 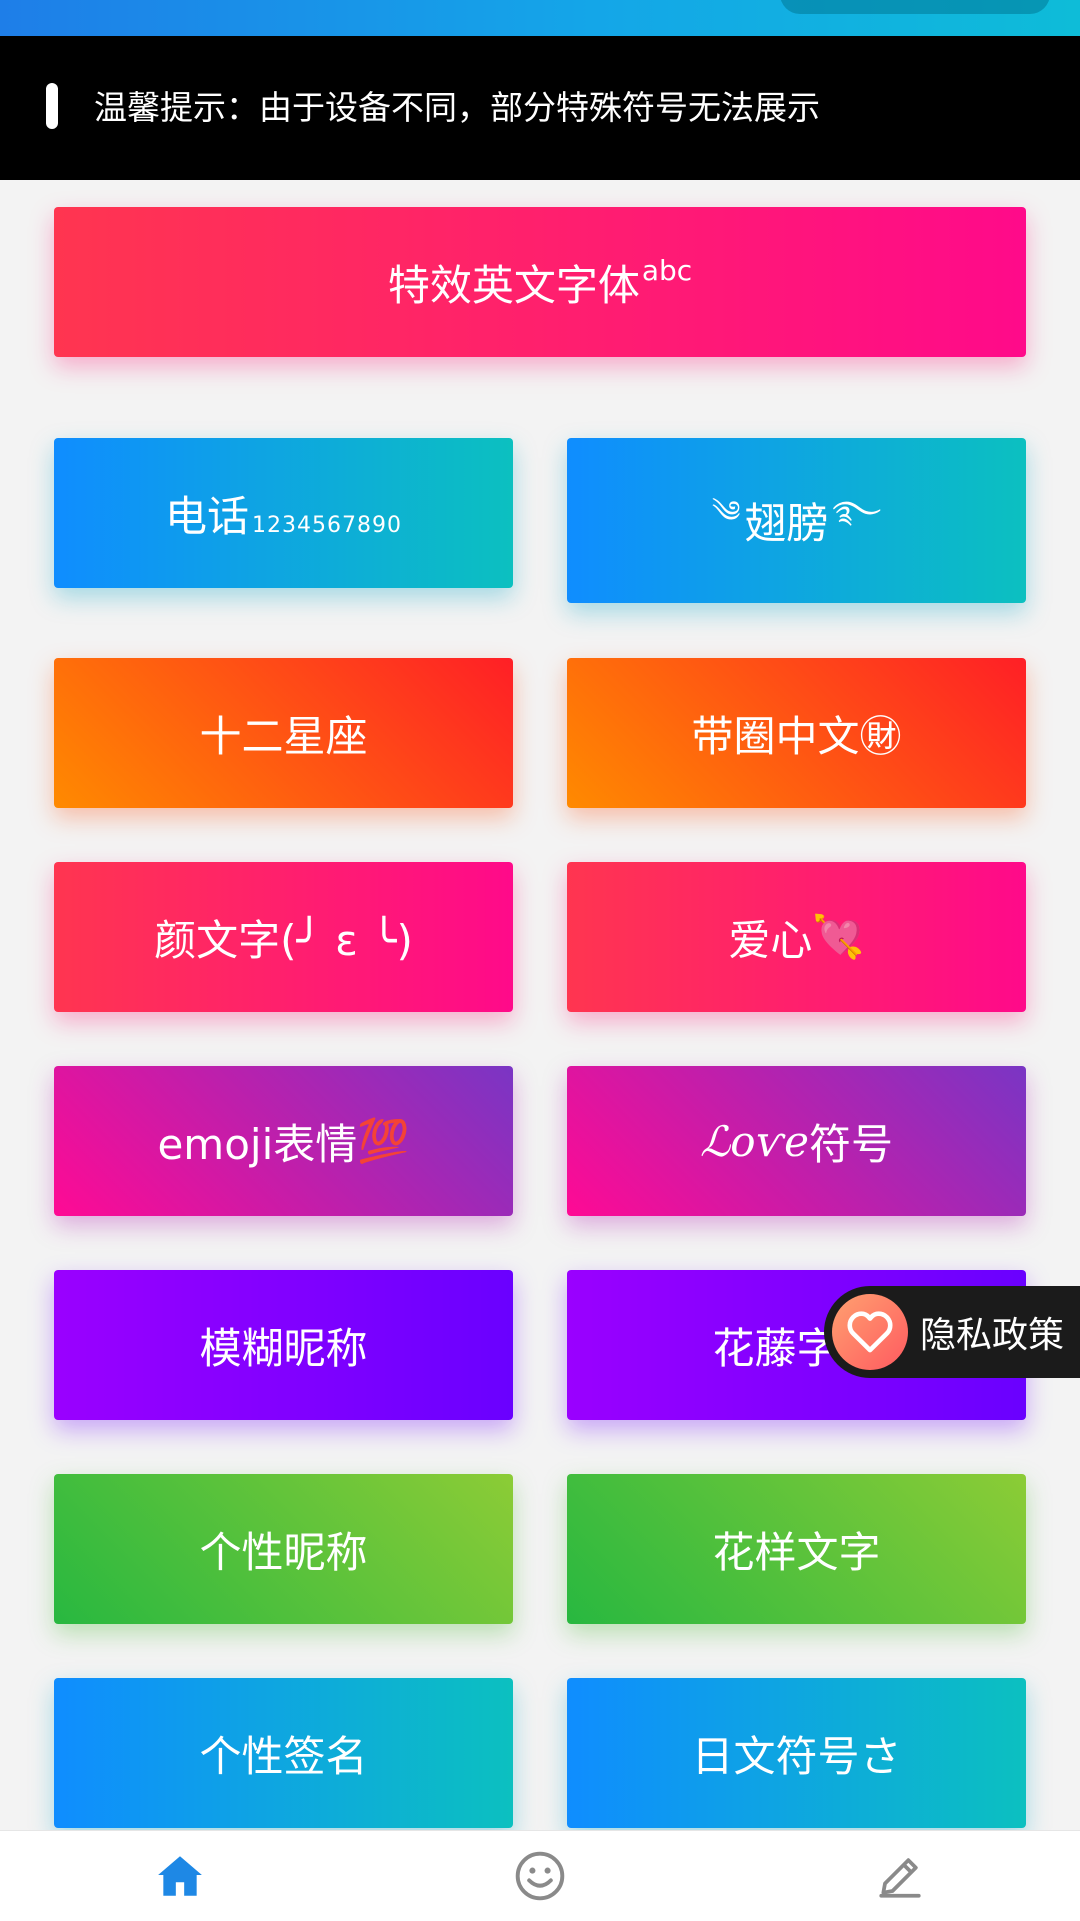 I want to click on phone-number-sub: 1234567890, so click(x=327, y=525).